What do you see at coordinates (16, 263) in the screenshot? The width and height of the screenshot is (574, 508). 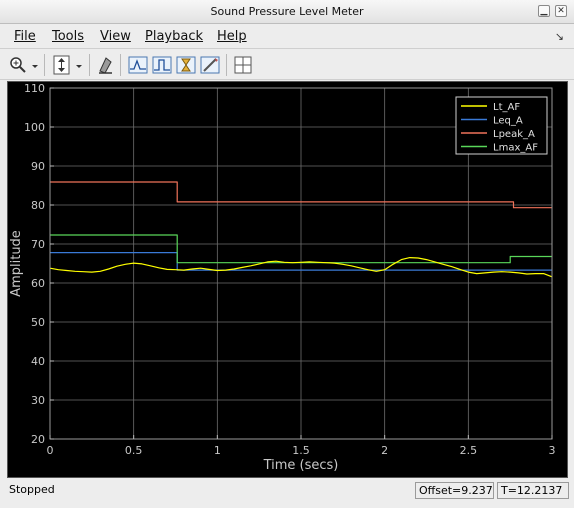 I see `y-axis-label: Amplitude` at bounding box center [16, 263].